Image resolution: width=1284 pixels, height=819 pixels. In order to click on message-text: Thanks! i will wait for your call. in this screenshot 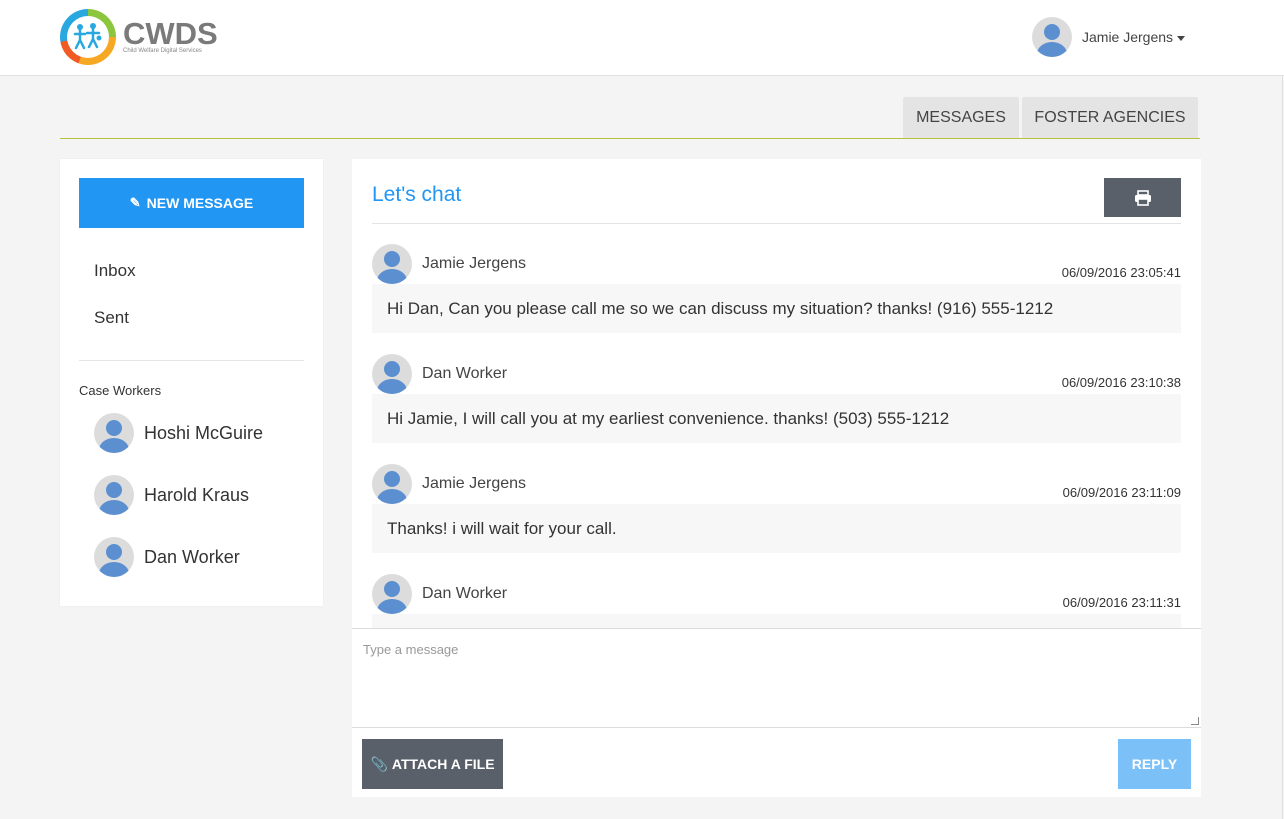, I will do `click(776, 528)`.